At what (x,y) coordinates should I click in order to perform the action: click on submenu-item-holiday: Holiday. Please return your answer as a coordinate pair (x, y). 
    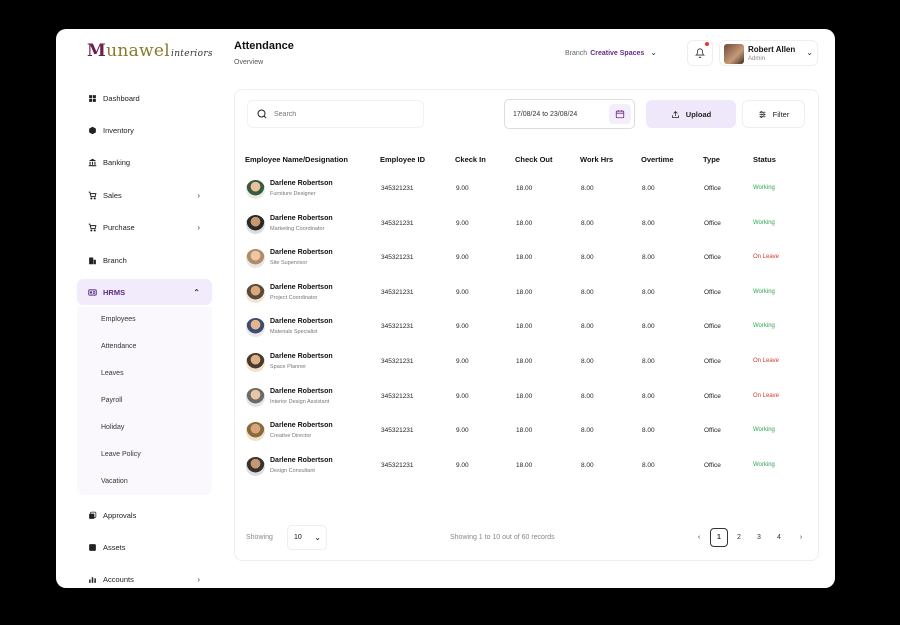
    Looking at the image, I should click on (112, 427).